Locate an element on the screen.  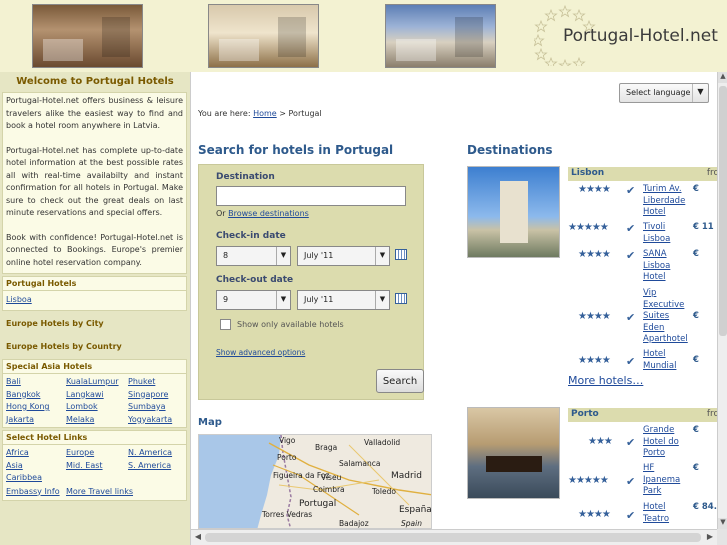
asia-link-kualalumpur: KualaLumpur is located at coordinates (97, 382).